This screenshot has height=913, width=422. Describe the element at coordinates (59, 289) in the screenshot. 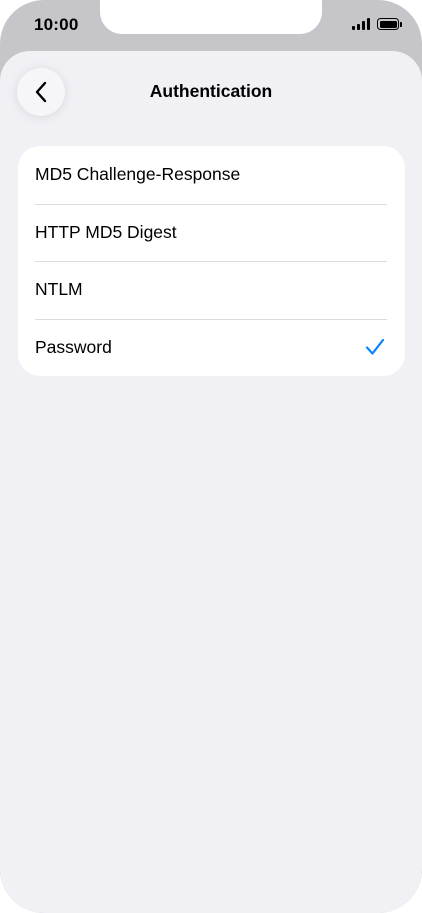

I see `option-label: NTLM` at that location.